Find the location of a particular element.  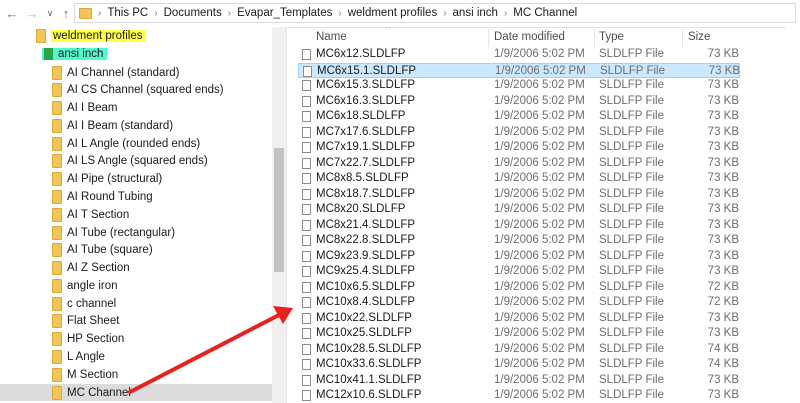

nav-item-ai-cs-channel-squared-ends: AI CS Channel (squared ends) is located at coordinates (138, 90).